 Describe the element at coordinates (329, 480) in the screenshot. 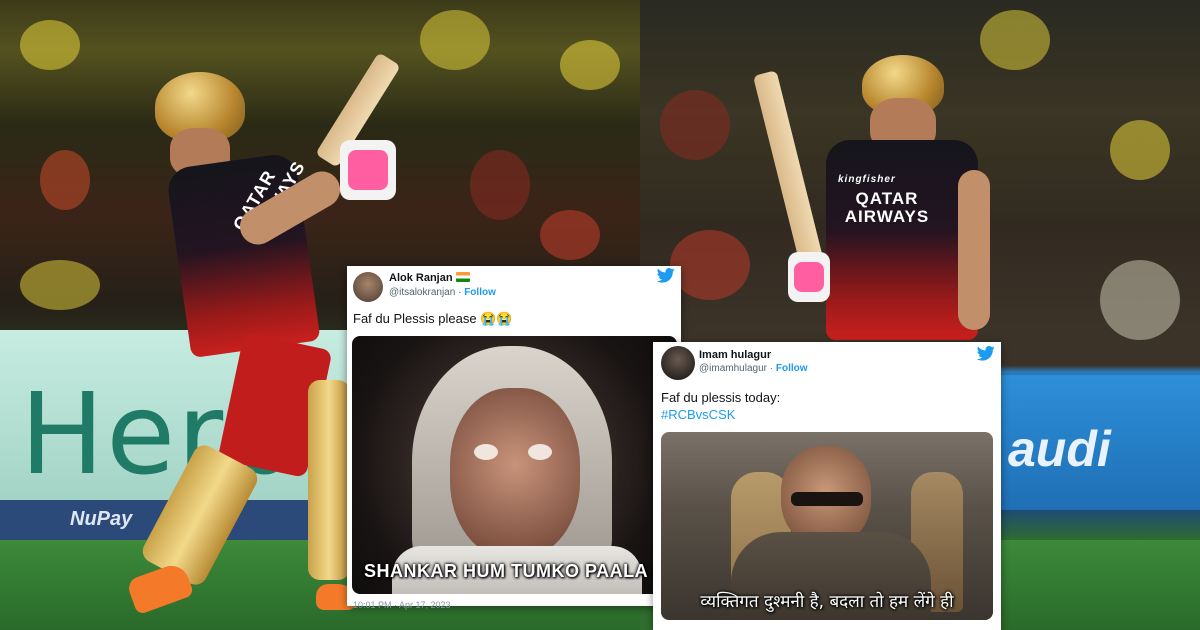

I see `leg-pad` at that location.